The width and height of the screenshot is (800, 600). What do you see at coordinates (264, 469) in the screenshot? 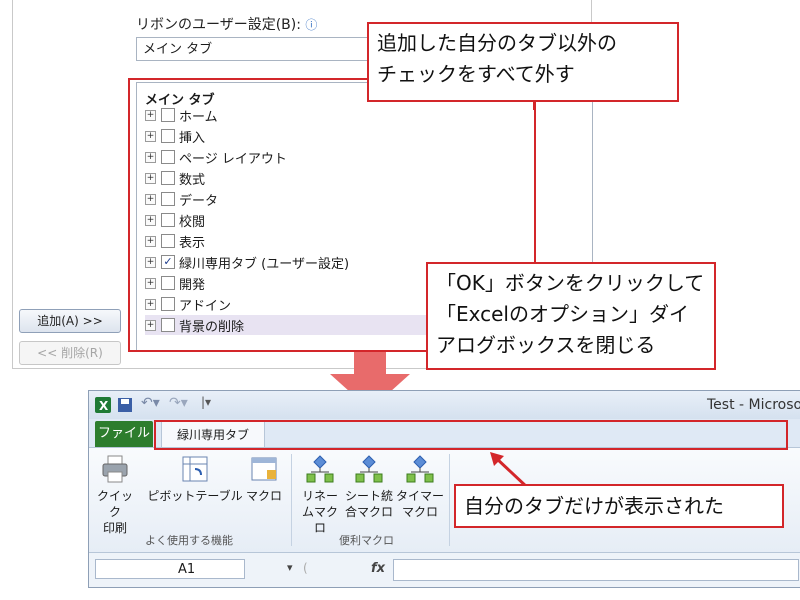
I see `macro-icon` at bounding box center [264, 469].